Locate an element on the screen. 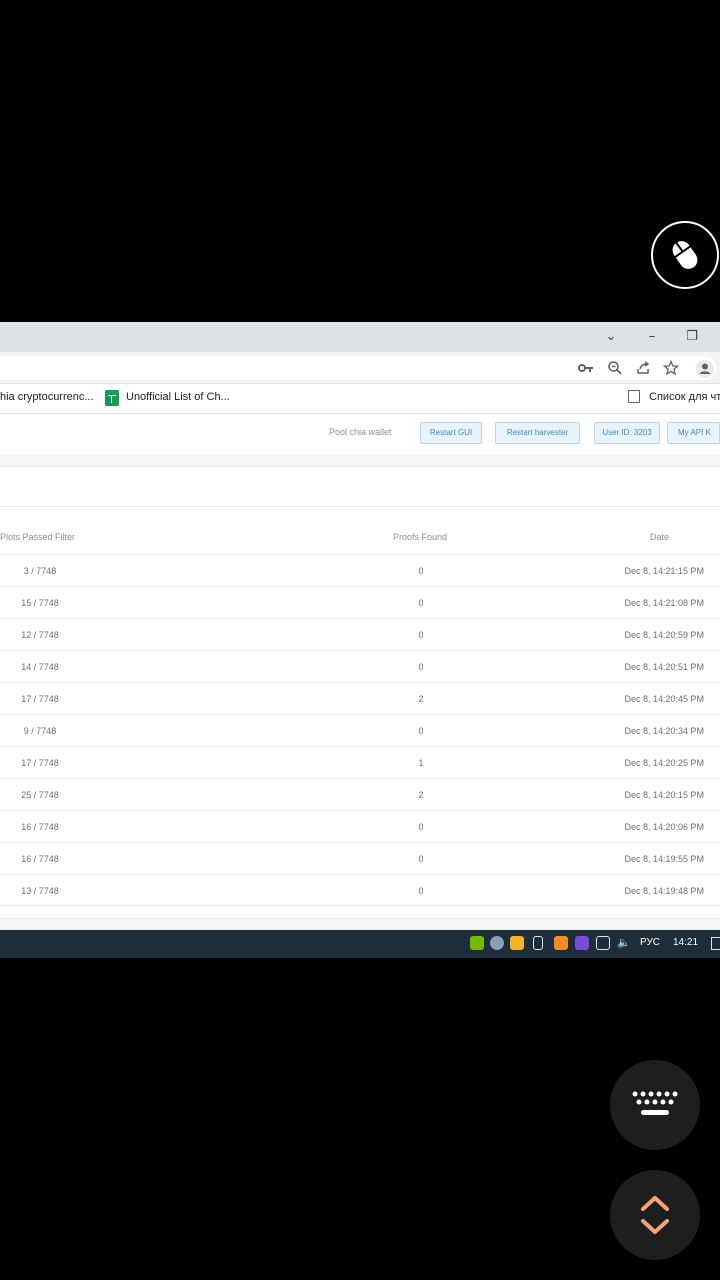 The image size is (720, 1280). plots-cell: 13 / 7748 is located at coordinates (40, 891).